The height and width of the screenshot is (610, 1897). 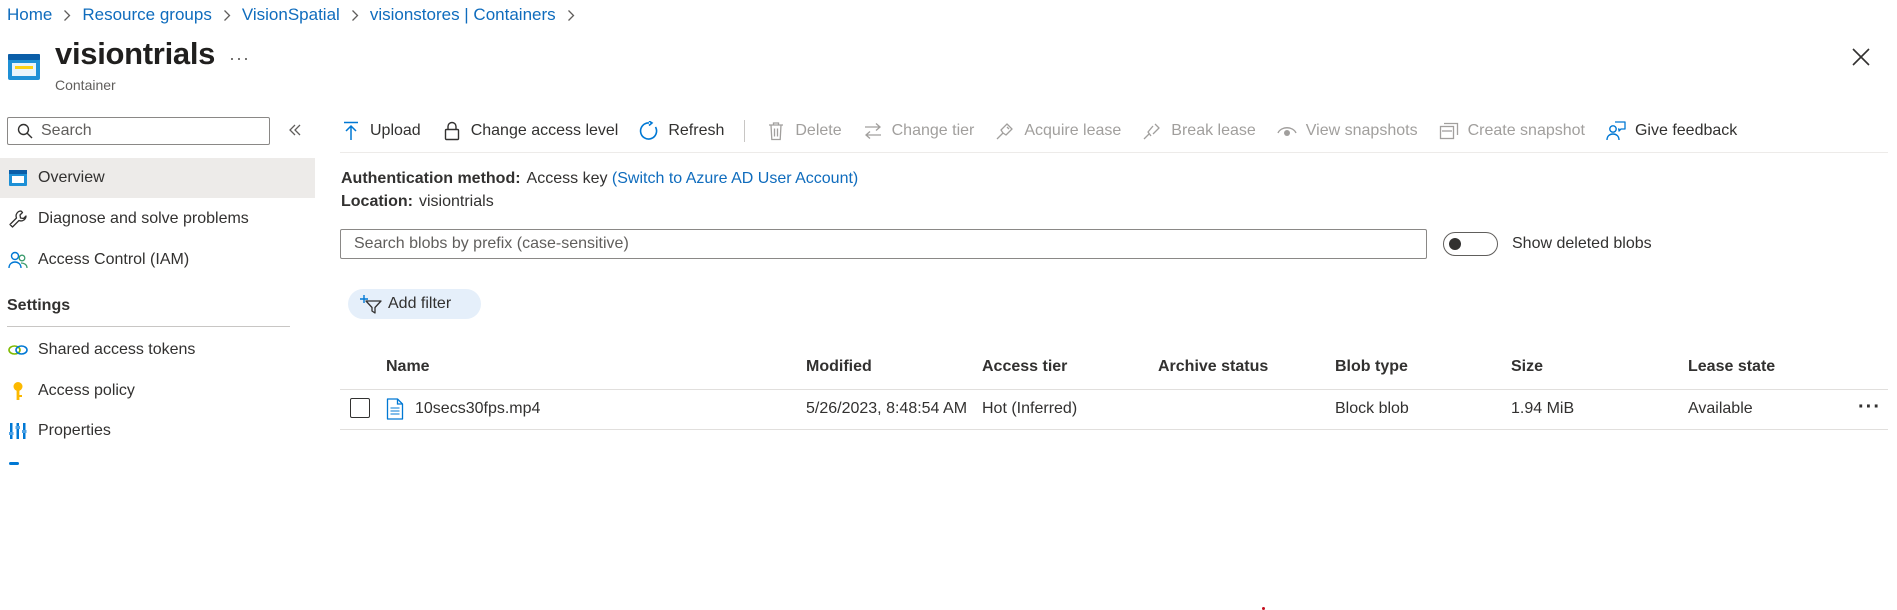 I want to click on toggle-knob, so click(x=1455, y=244).